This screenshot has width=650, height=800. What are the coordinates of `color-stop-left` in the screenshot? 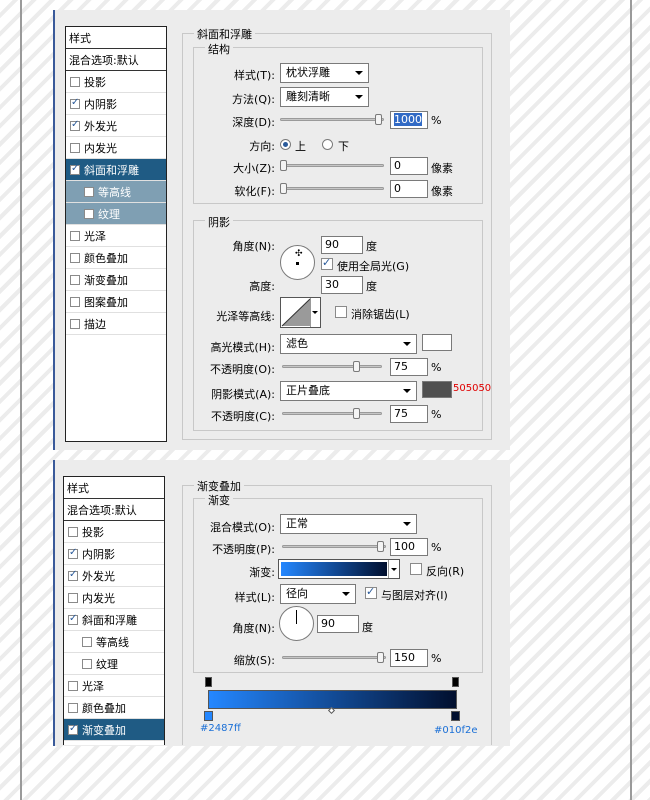 It's located at (208, 716).